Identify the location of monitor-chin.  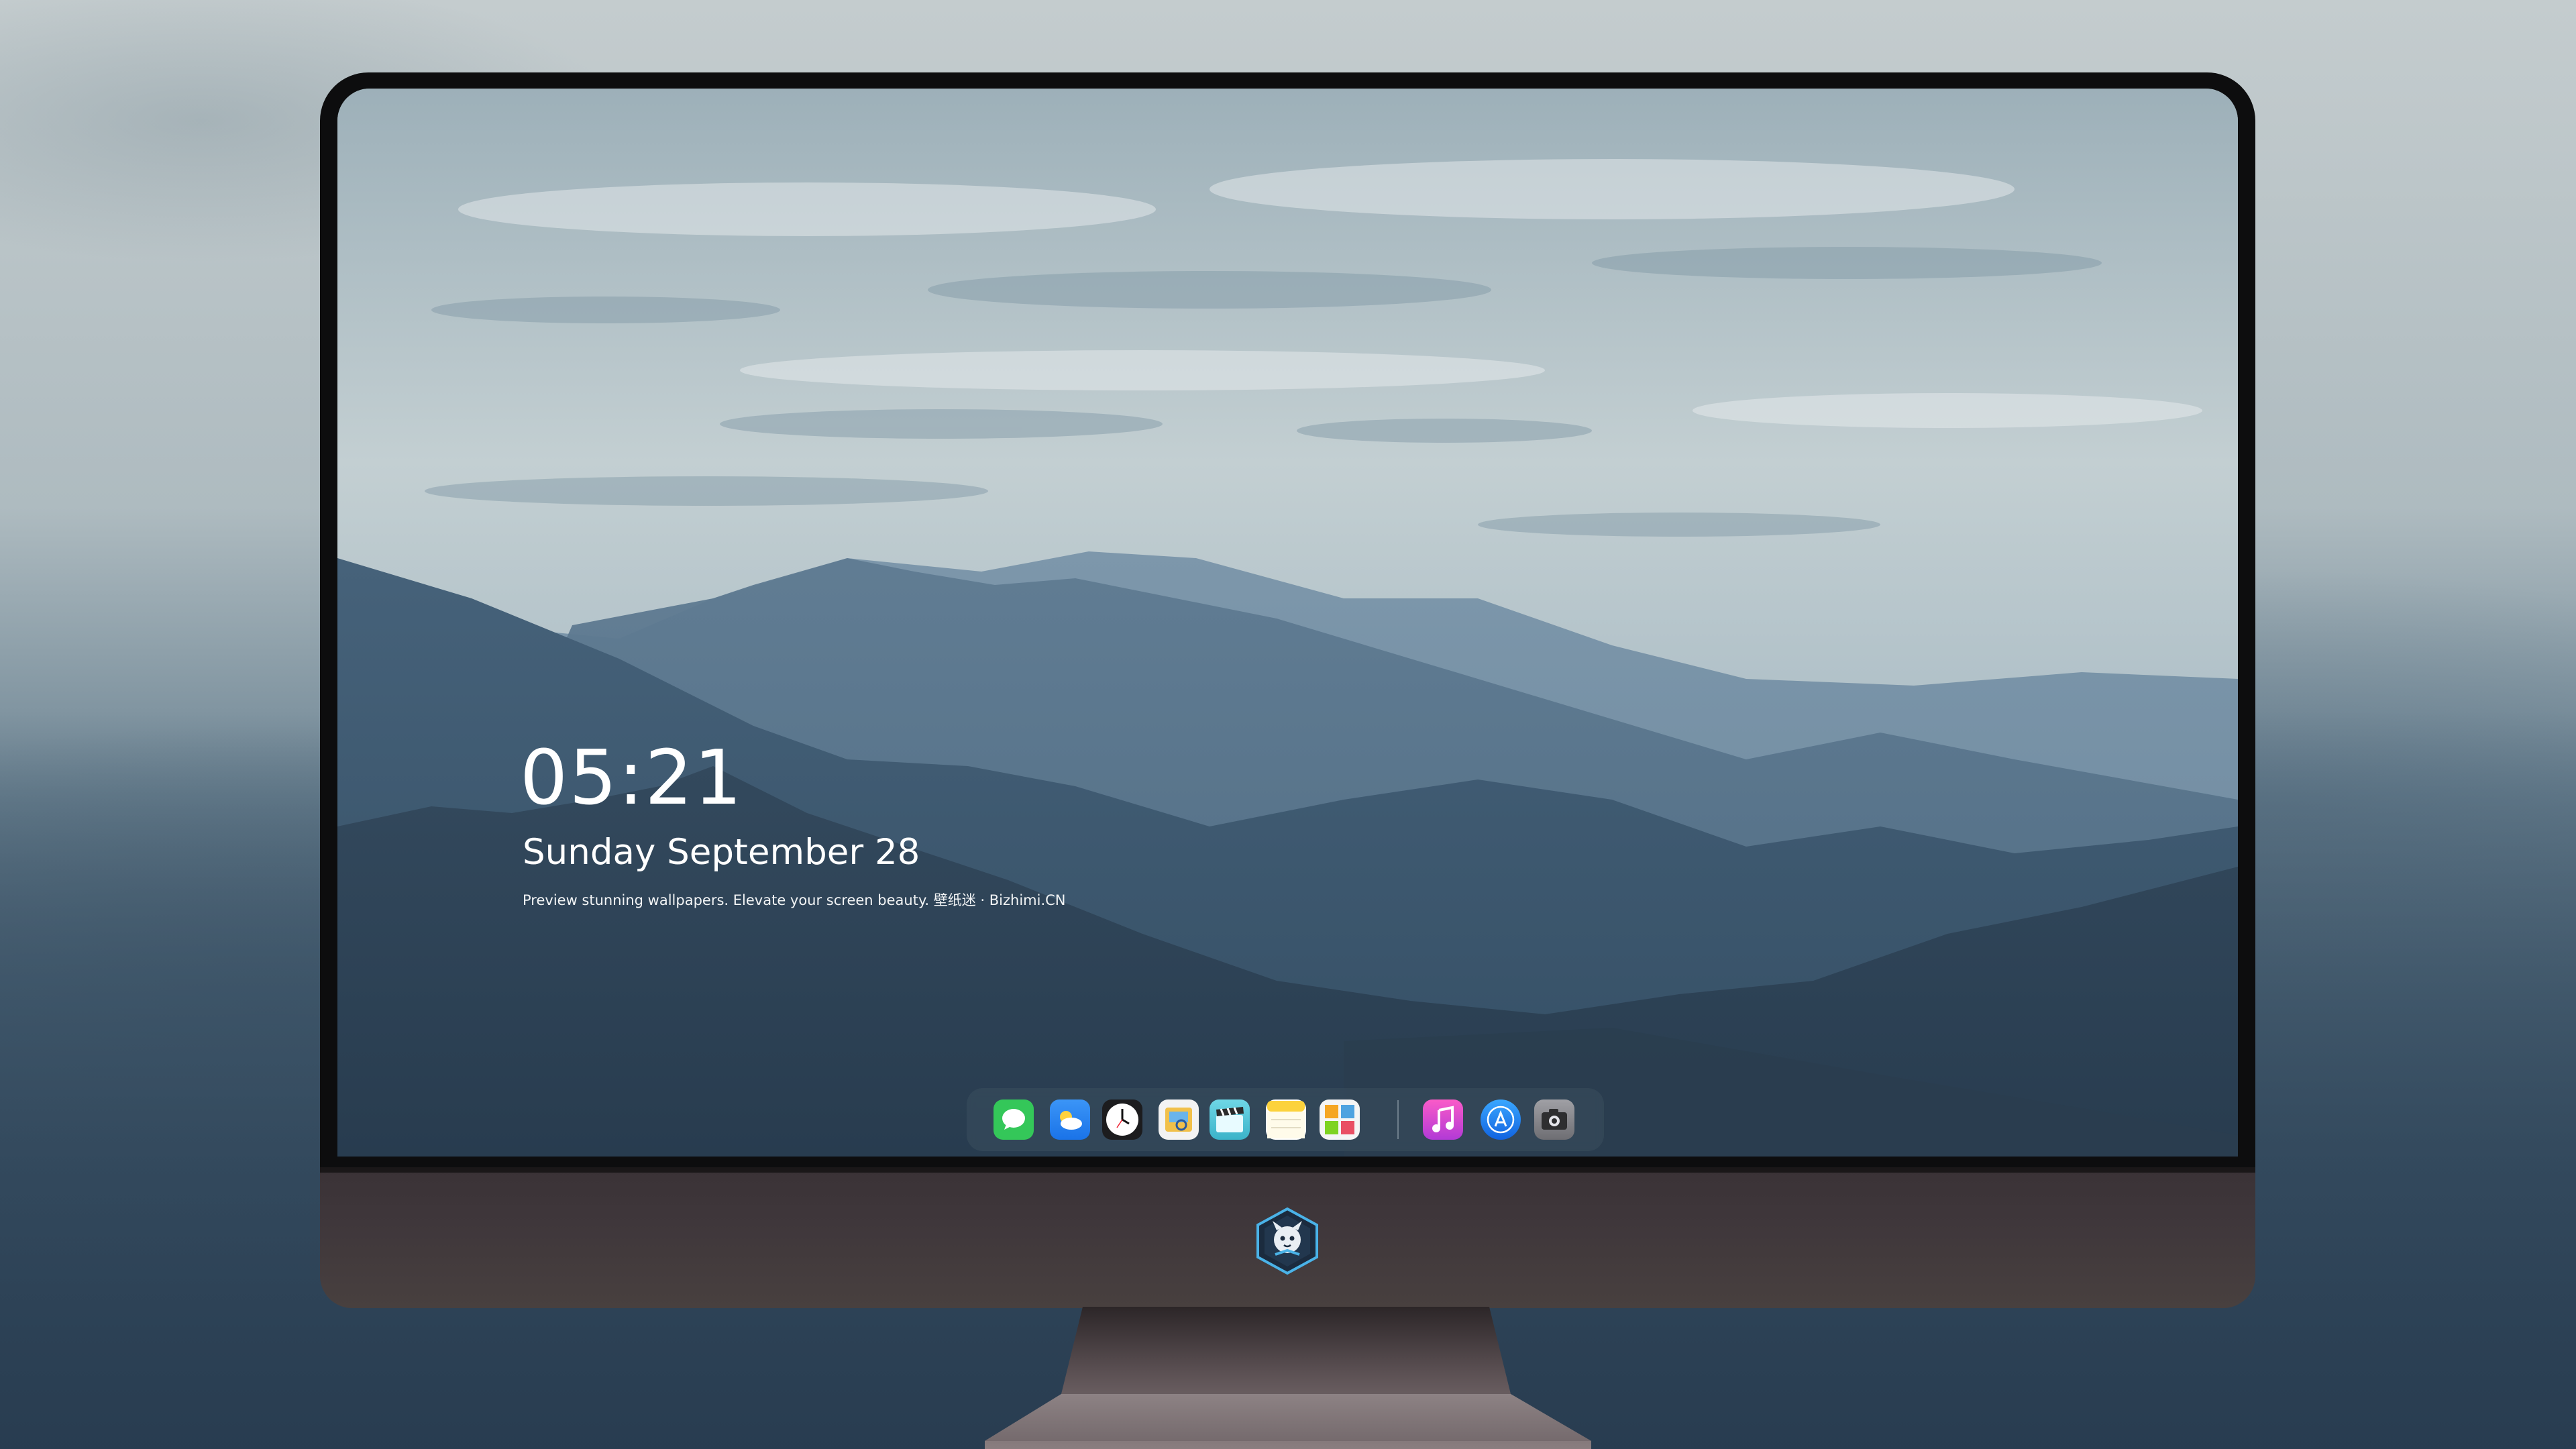
(1287, 1237).